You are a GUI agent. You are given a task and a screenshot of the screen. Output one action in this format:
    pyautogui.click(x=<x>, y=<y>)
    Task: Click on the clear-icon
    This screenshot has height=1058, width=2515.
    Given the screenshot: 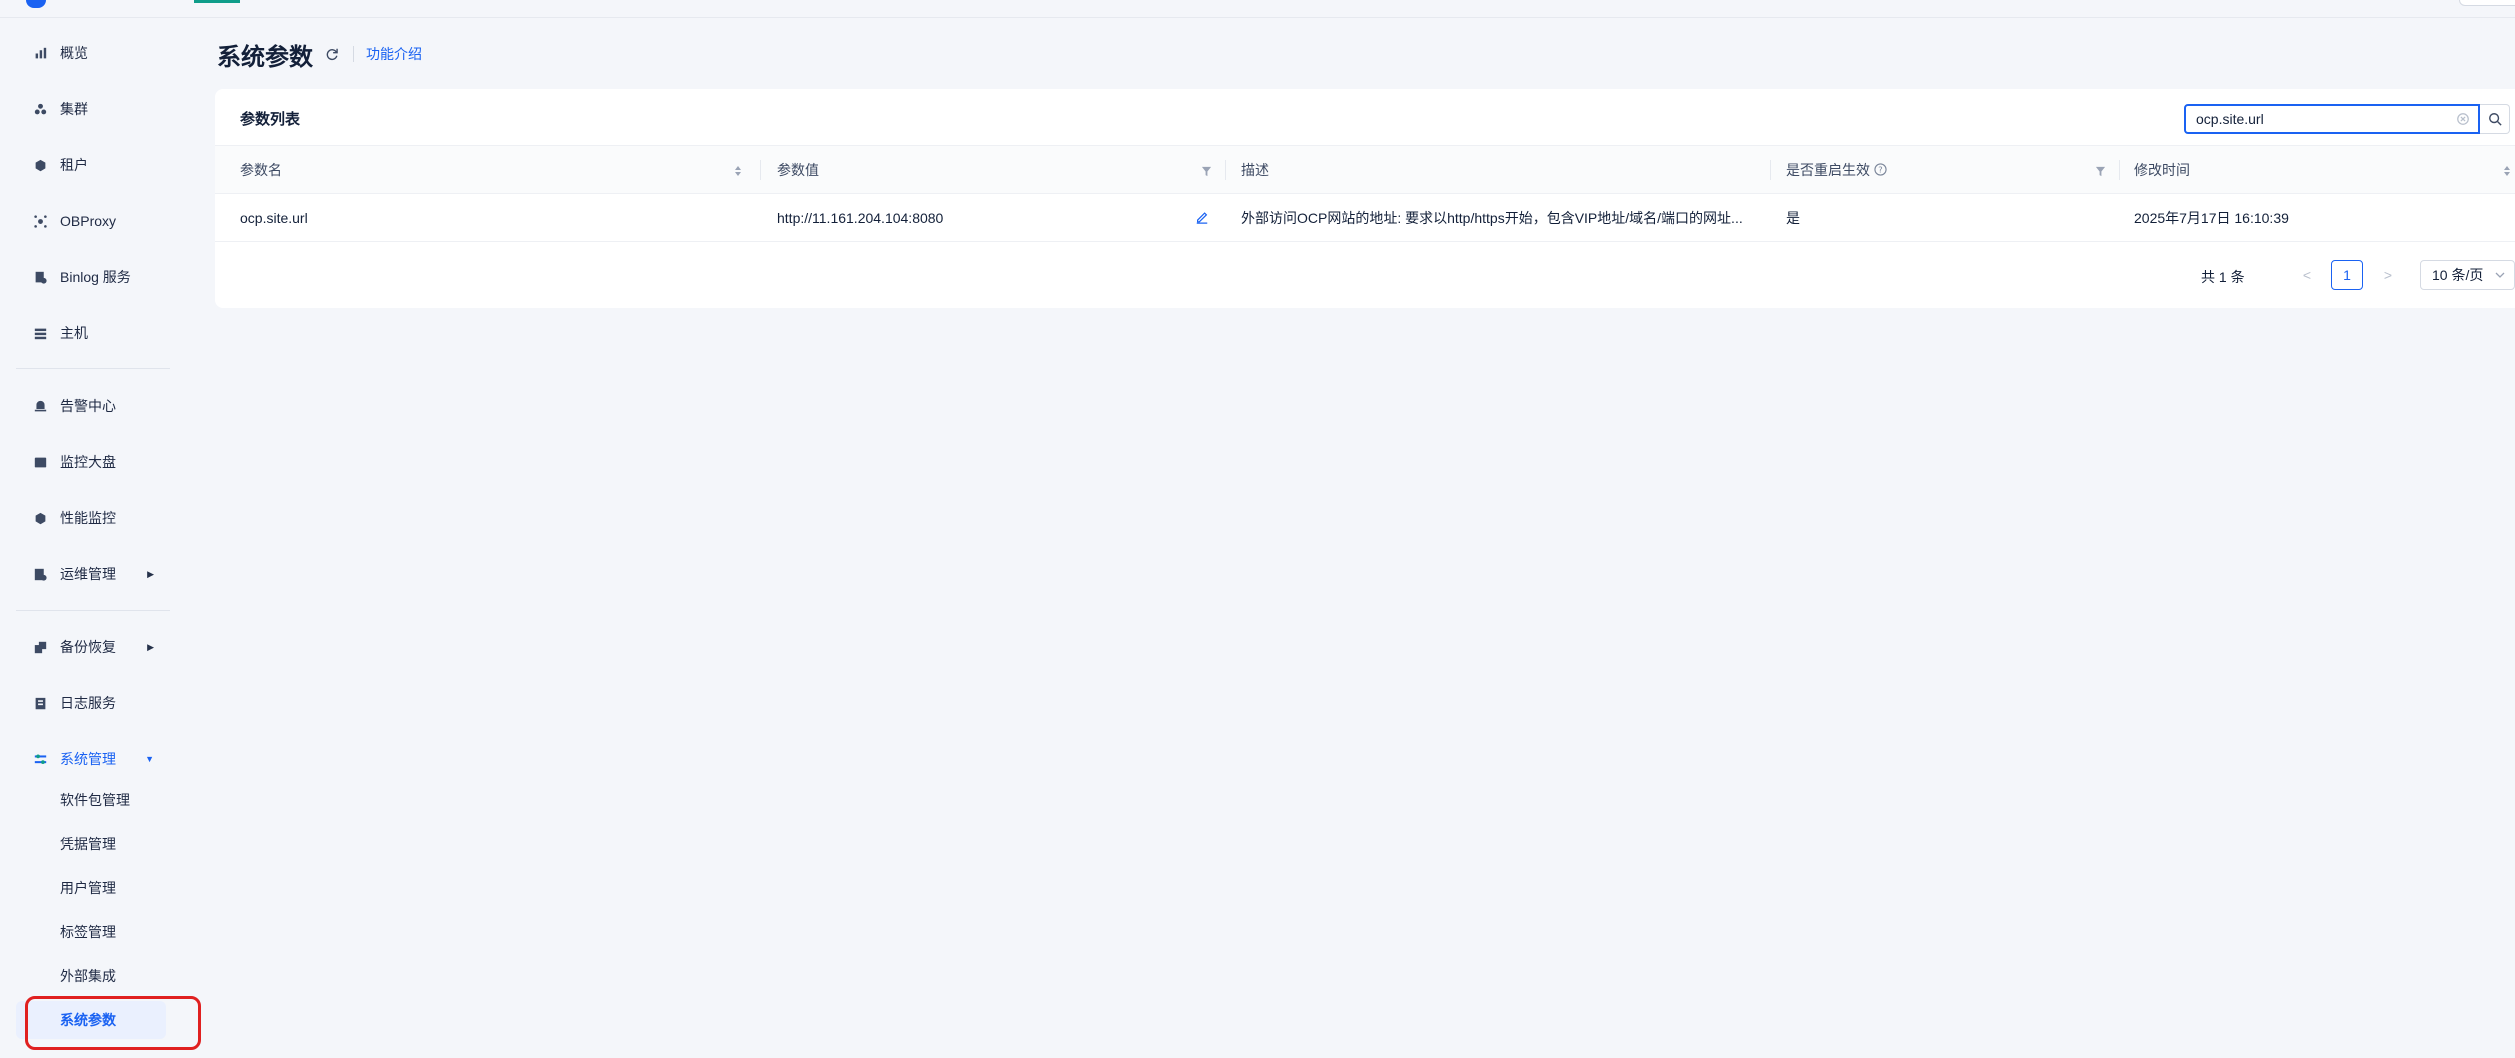 What is the action you would take?
    pyautogui.click(x=2463, y=119)
    